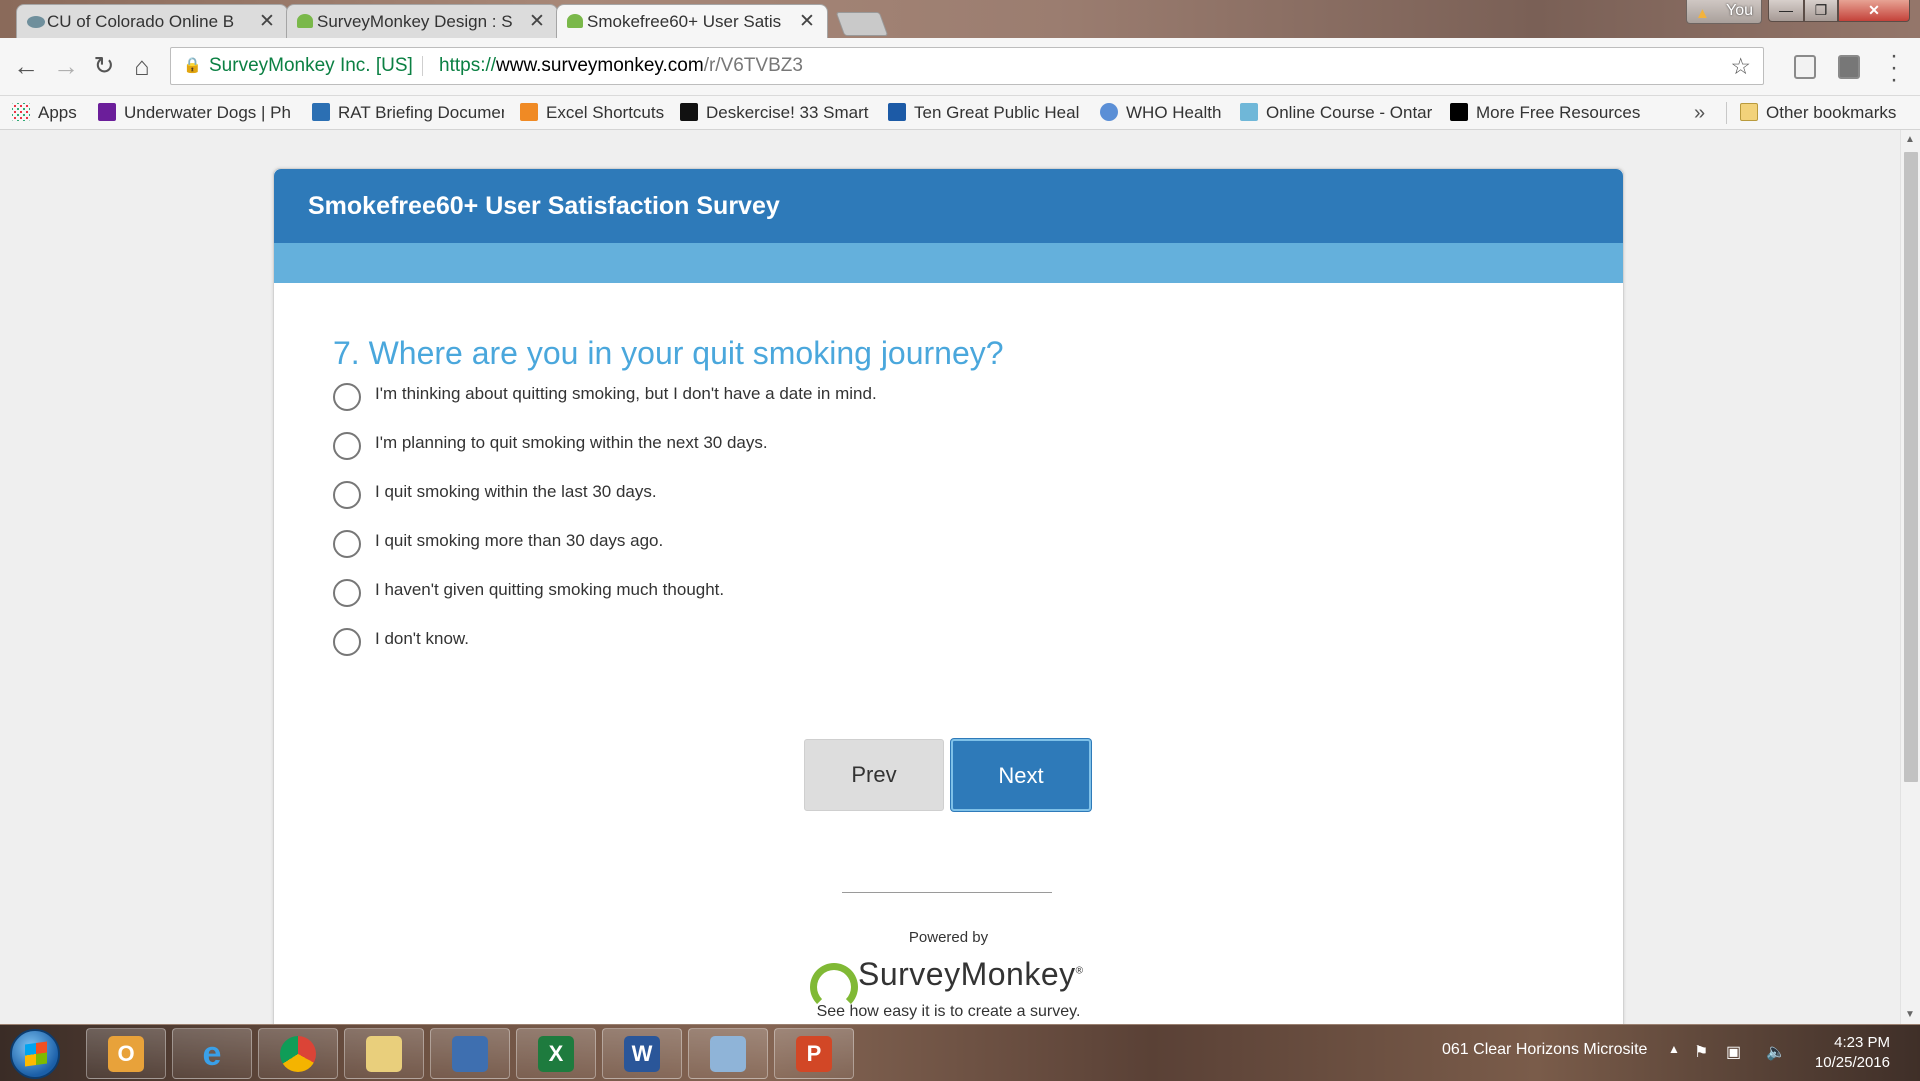  I want to click on prev-button: Prev, so click(874, 775).